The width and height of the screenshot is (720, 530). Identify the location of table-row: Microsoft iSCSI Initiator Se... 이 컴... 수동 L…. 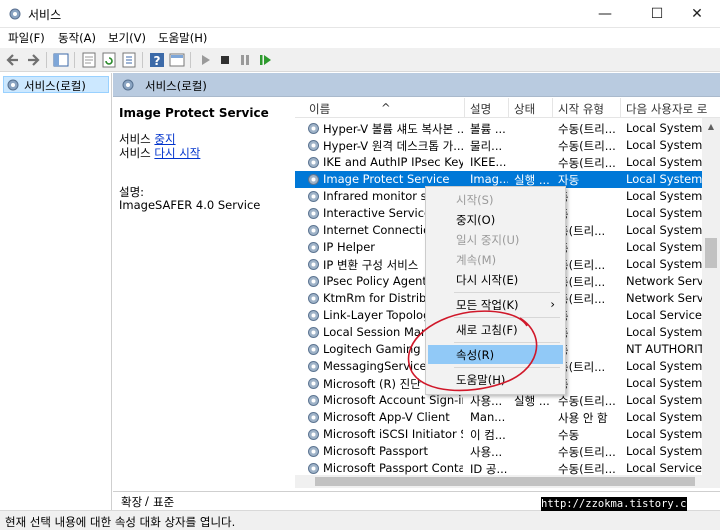
(498, 434).